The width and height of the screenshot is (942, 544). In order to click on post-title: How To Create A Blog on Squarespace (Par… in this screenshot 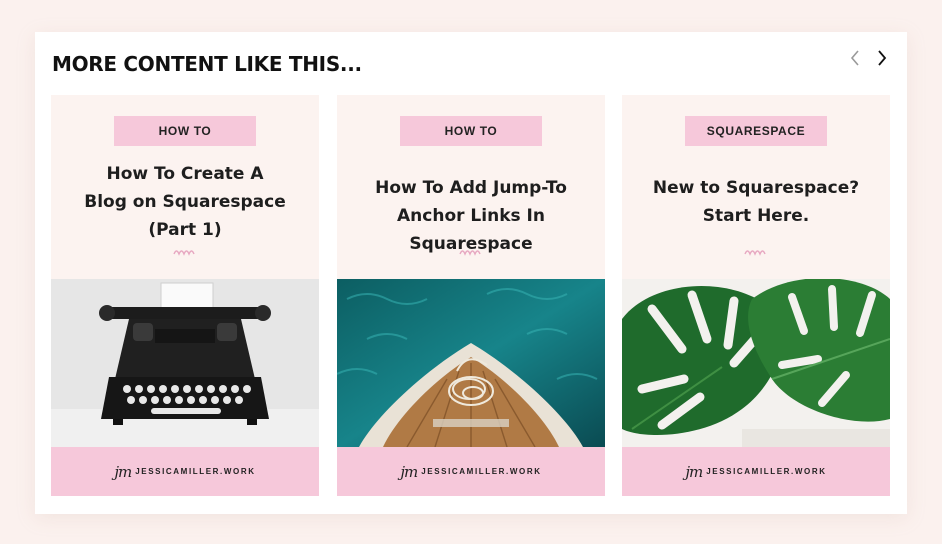, I will do `click(185, 202)`.